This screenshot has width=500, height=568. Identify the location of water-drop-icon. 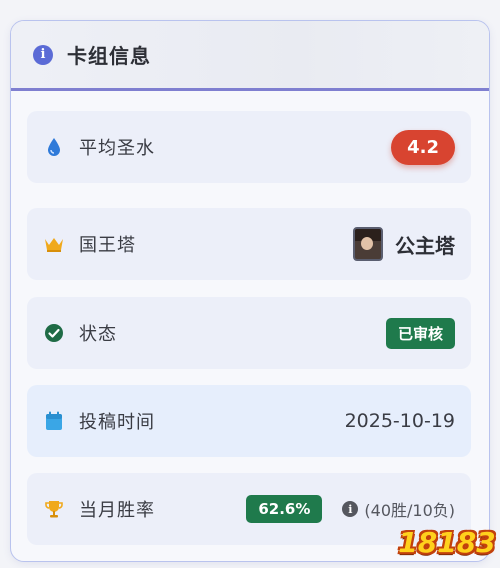
(54, 147).